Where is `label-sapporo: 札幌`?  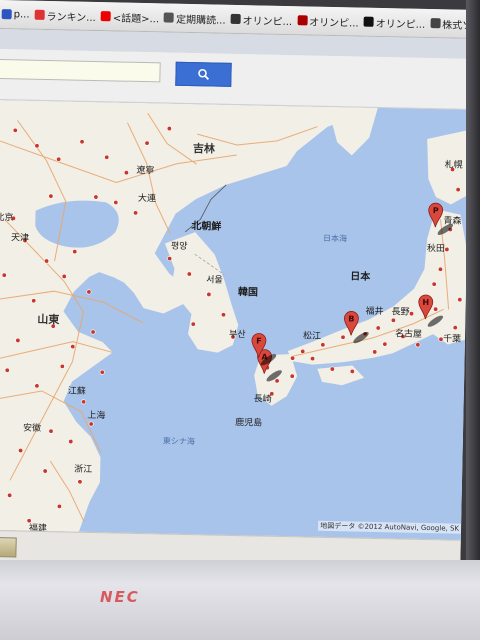
label-sapporo: 札幌 is located at coordinates (453, 165).